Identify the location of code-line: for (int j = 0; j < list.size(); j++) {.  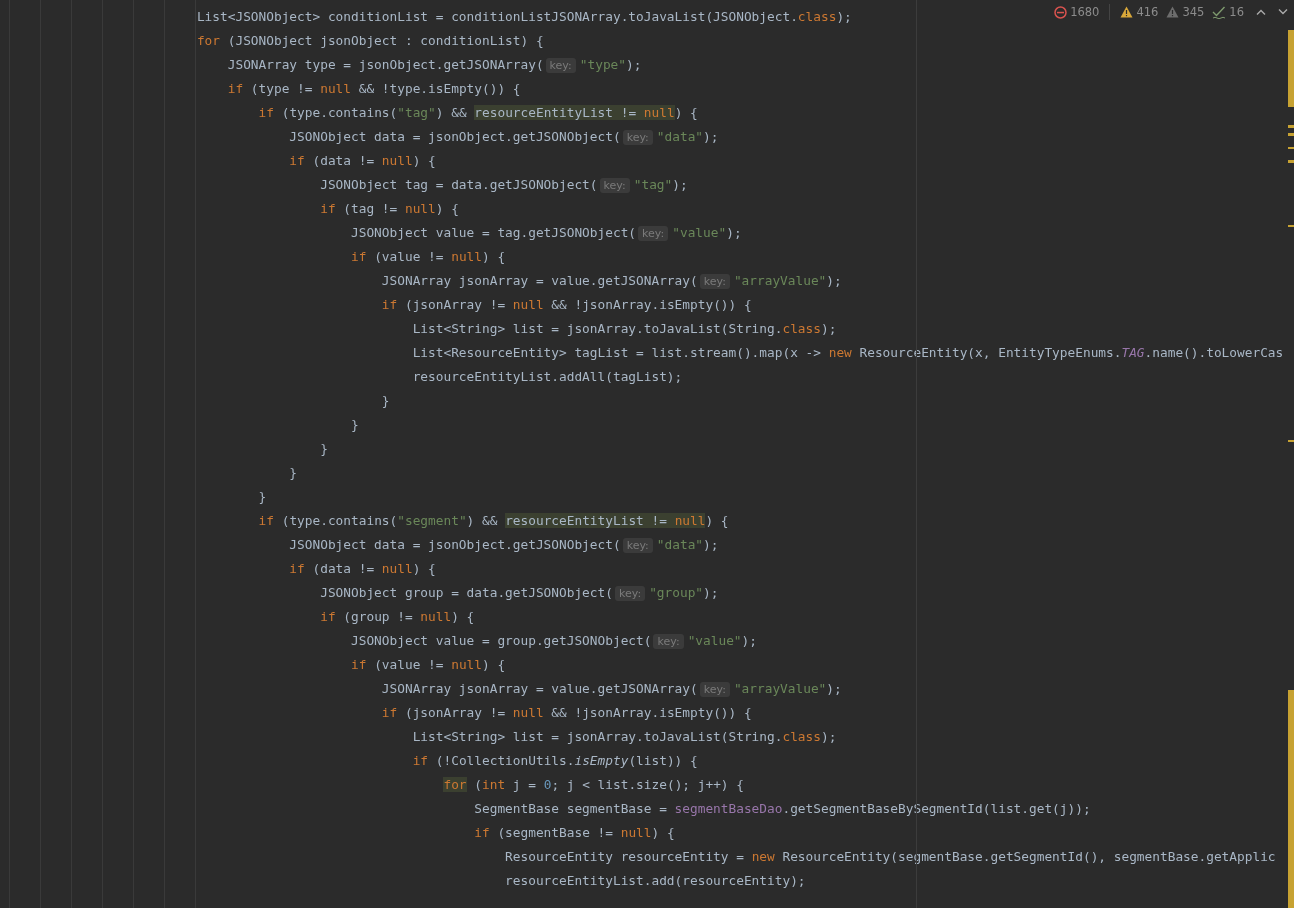
(593, 785).